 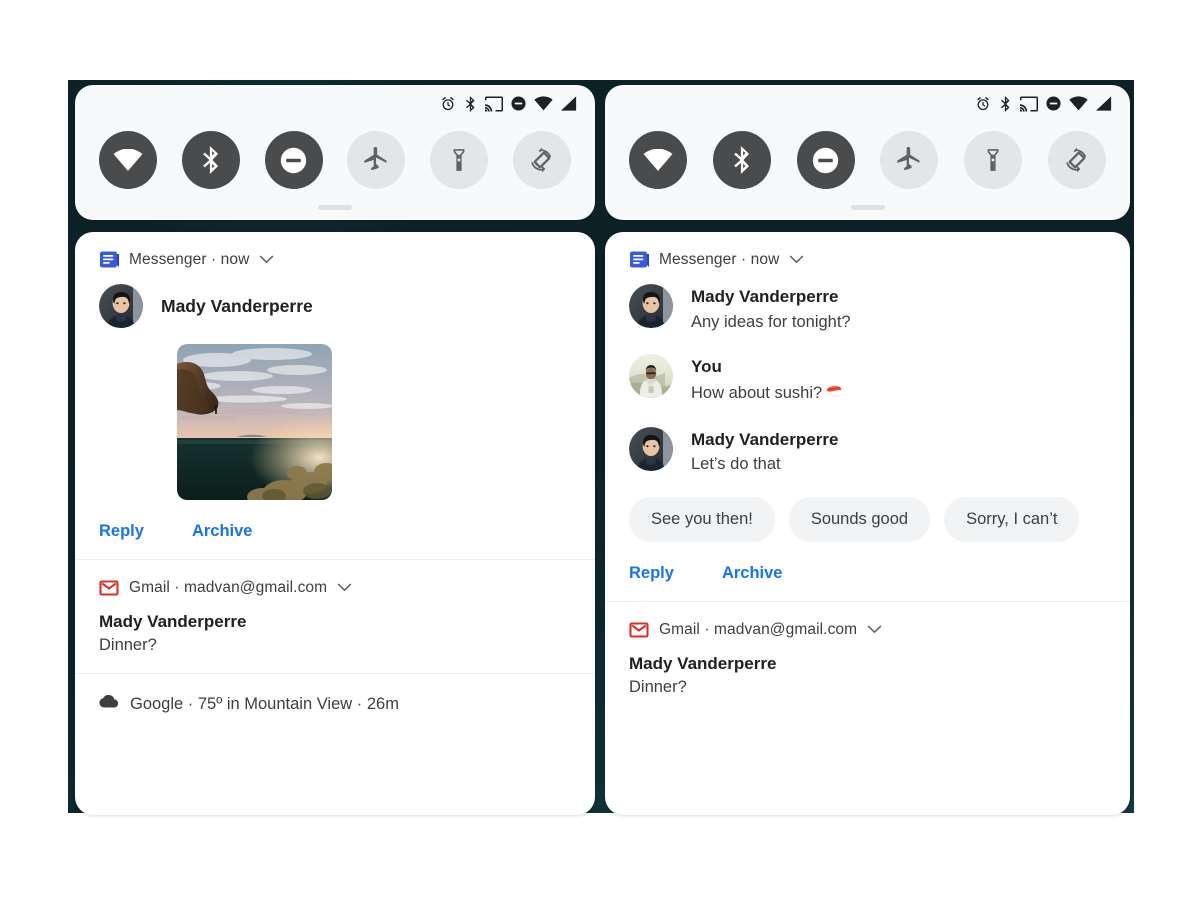 I want to click on conversation-message: Mady Vanderperre Let’s do that, so click(x=868, y=451).